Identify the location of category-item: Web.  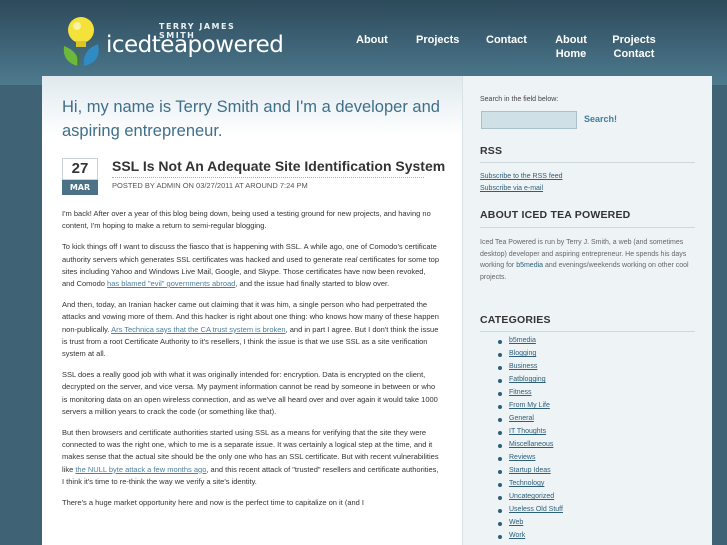
(530, 525).